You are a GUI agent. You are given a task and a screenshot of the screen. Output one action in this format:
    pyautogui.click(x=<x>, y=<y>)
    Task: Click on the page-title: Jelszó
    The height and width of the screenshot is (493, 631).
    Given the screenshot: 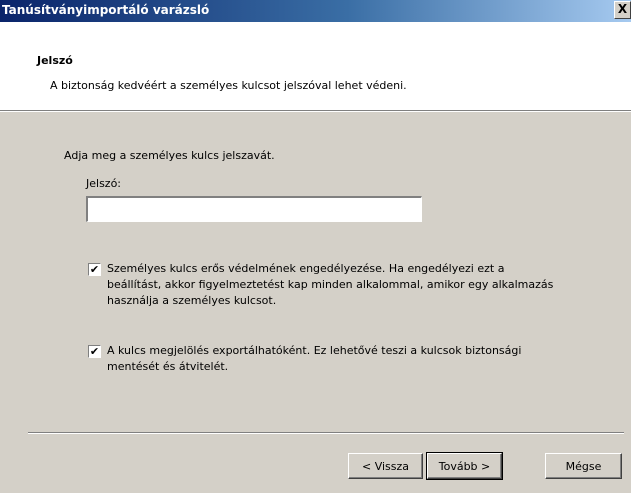 What is the action you would take?
    pyautogui.click(x=55, y=60)
    